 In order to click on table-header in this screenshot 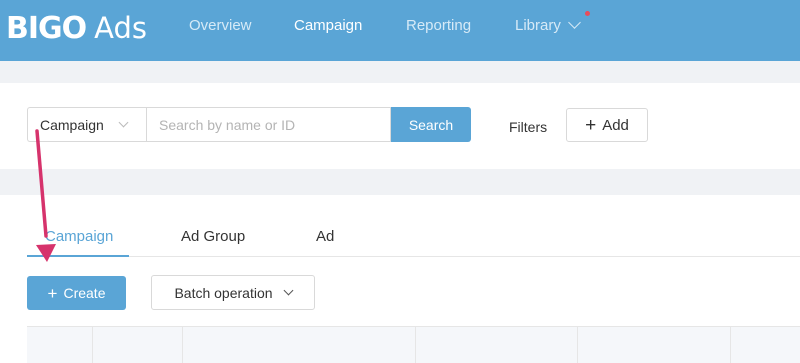, I will do `click(413, 344)`.